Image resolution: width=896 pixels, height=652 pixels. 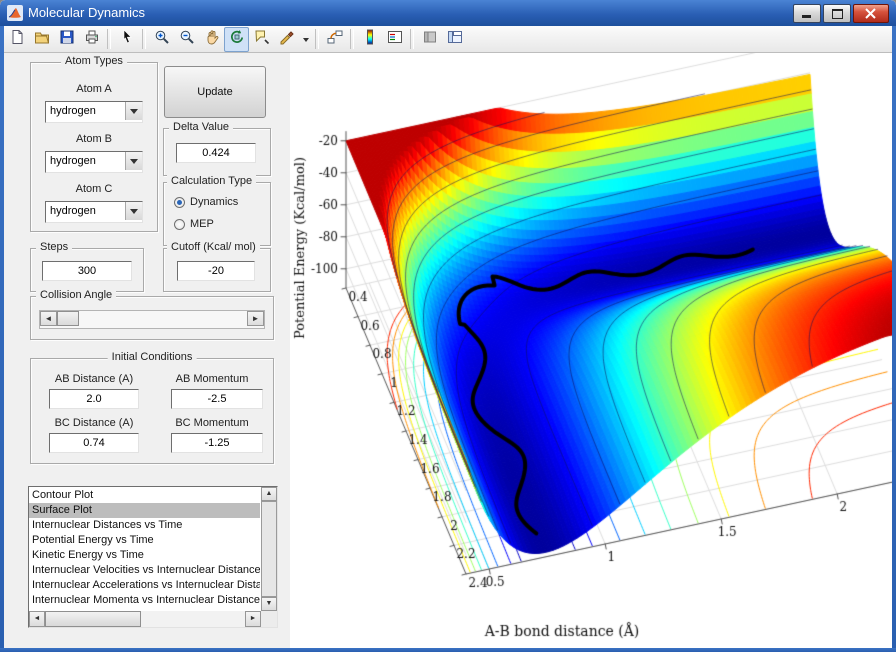 I want to click on data-cursor-icon, so click(x=262, y=39).